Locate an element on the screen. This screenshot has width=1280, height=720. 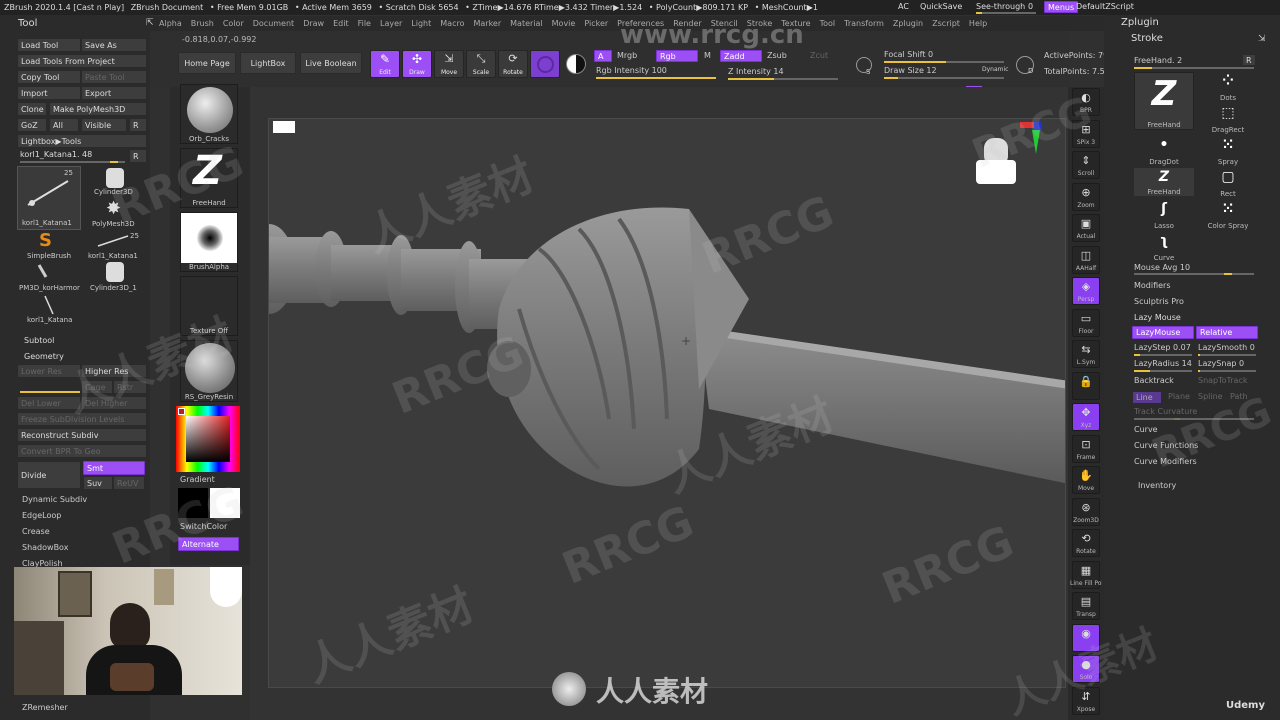
edit-mode-button: ✎ Edit is located at coordinates (385, 64).